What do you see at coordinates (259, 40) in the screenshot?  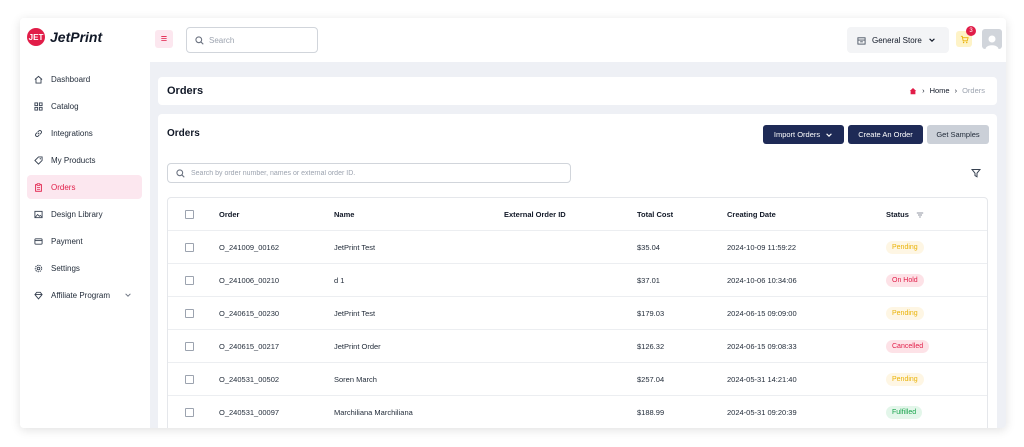 I see `global-search-input` at bounding box center [259, 40].